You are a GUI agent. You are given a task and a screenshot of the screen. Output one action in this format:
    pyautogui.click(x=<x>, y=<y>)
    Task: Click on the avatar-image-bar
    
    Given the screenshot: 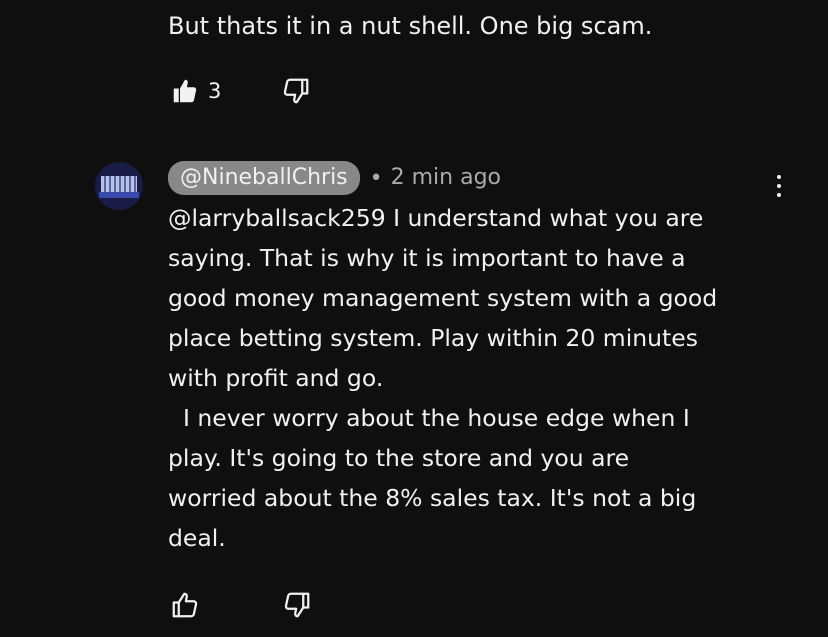 What is the action you would take?
    pyautogui.click(x=119, y=195)
    